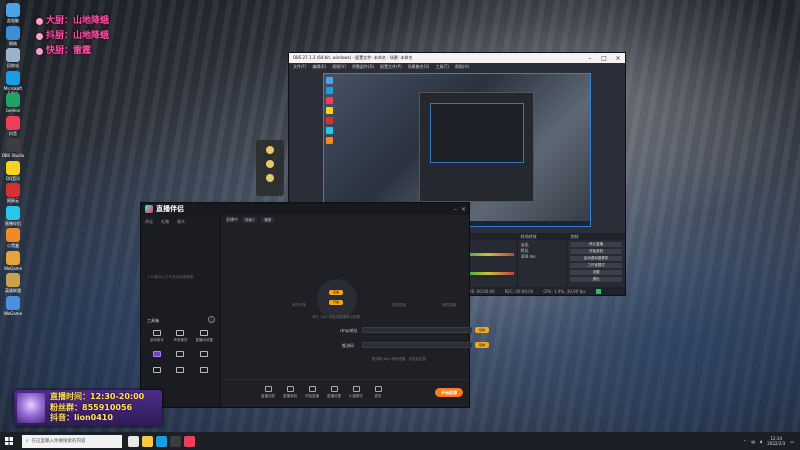 The image size is (800, 450). Describe the element at coordinates (596, 244) in the screenshot. I see `stop-streaming-button: 停止直播` at that location.